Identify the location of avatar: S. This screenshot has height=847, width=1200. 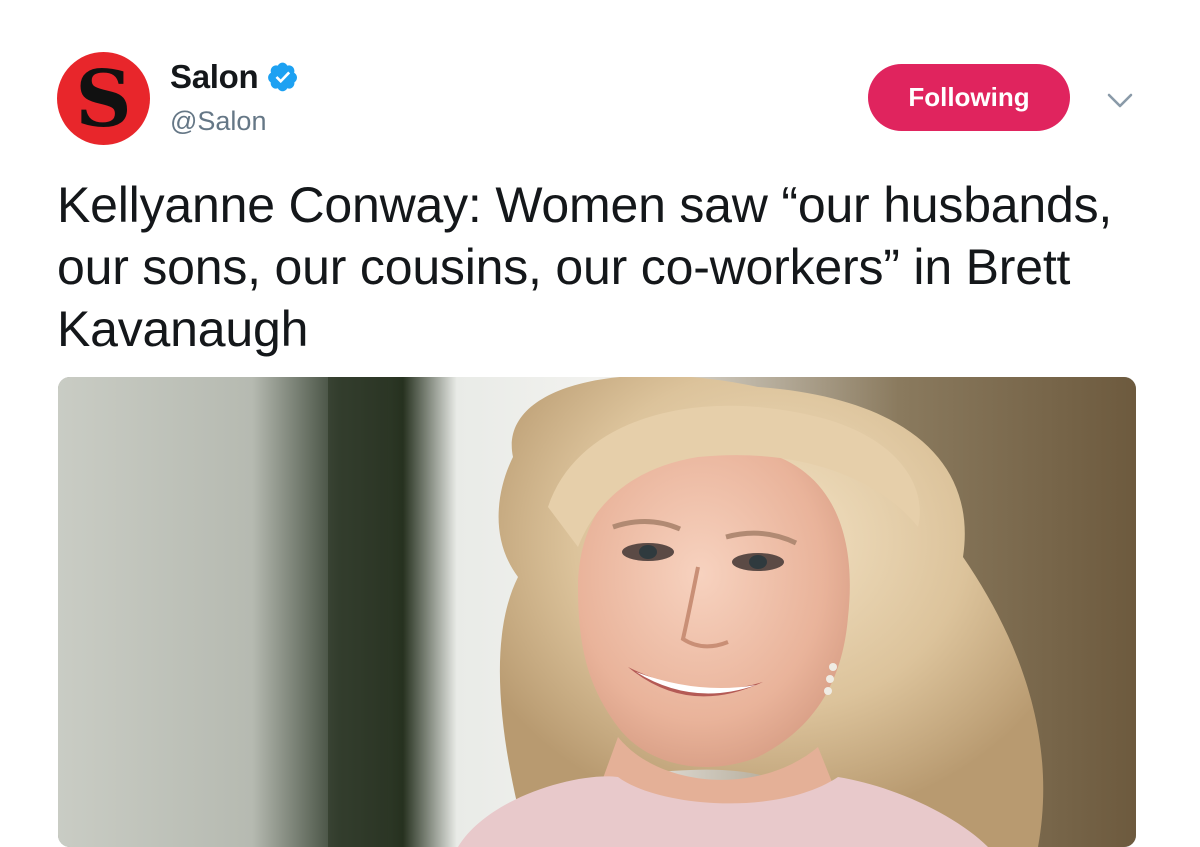
(103, 98).